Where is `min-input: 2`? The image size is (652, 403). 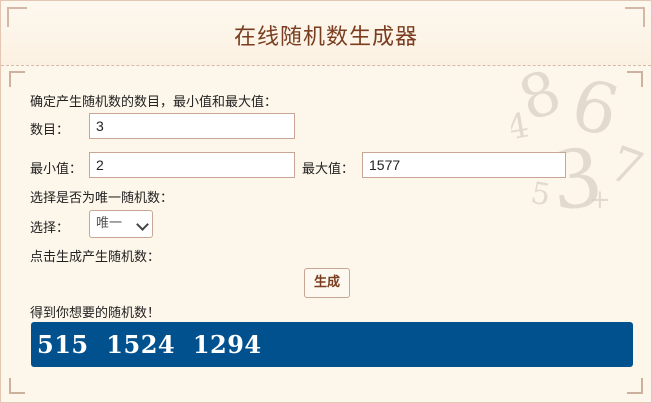
min-input: 2 is located at coordinates (192, 165).